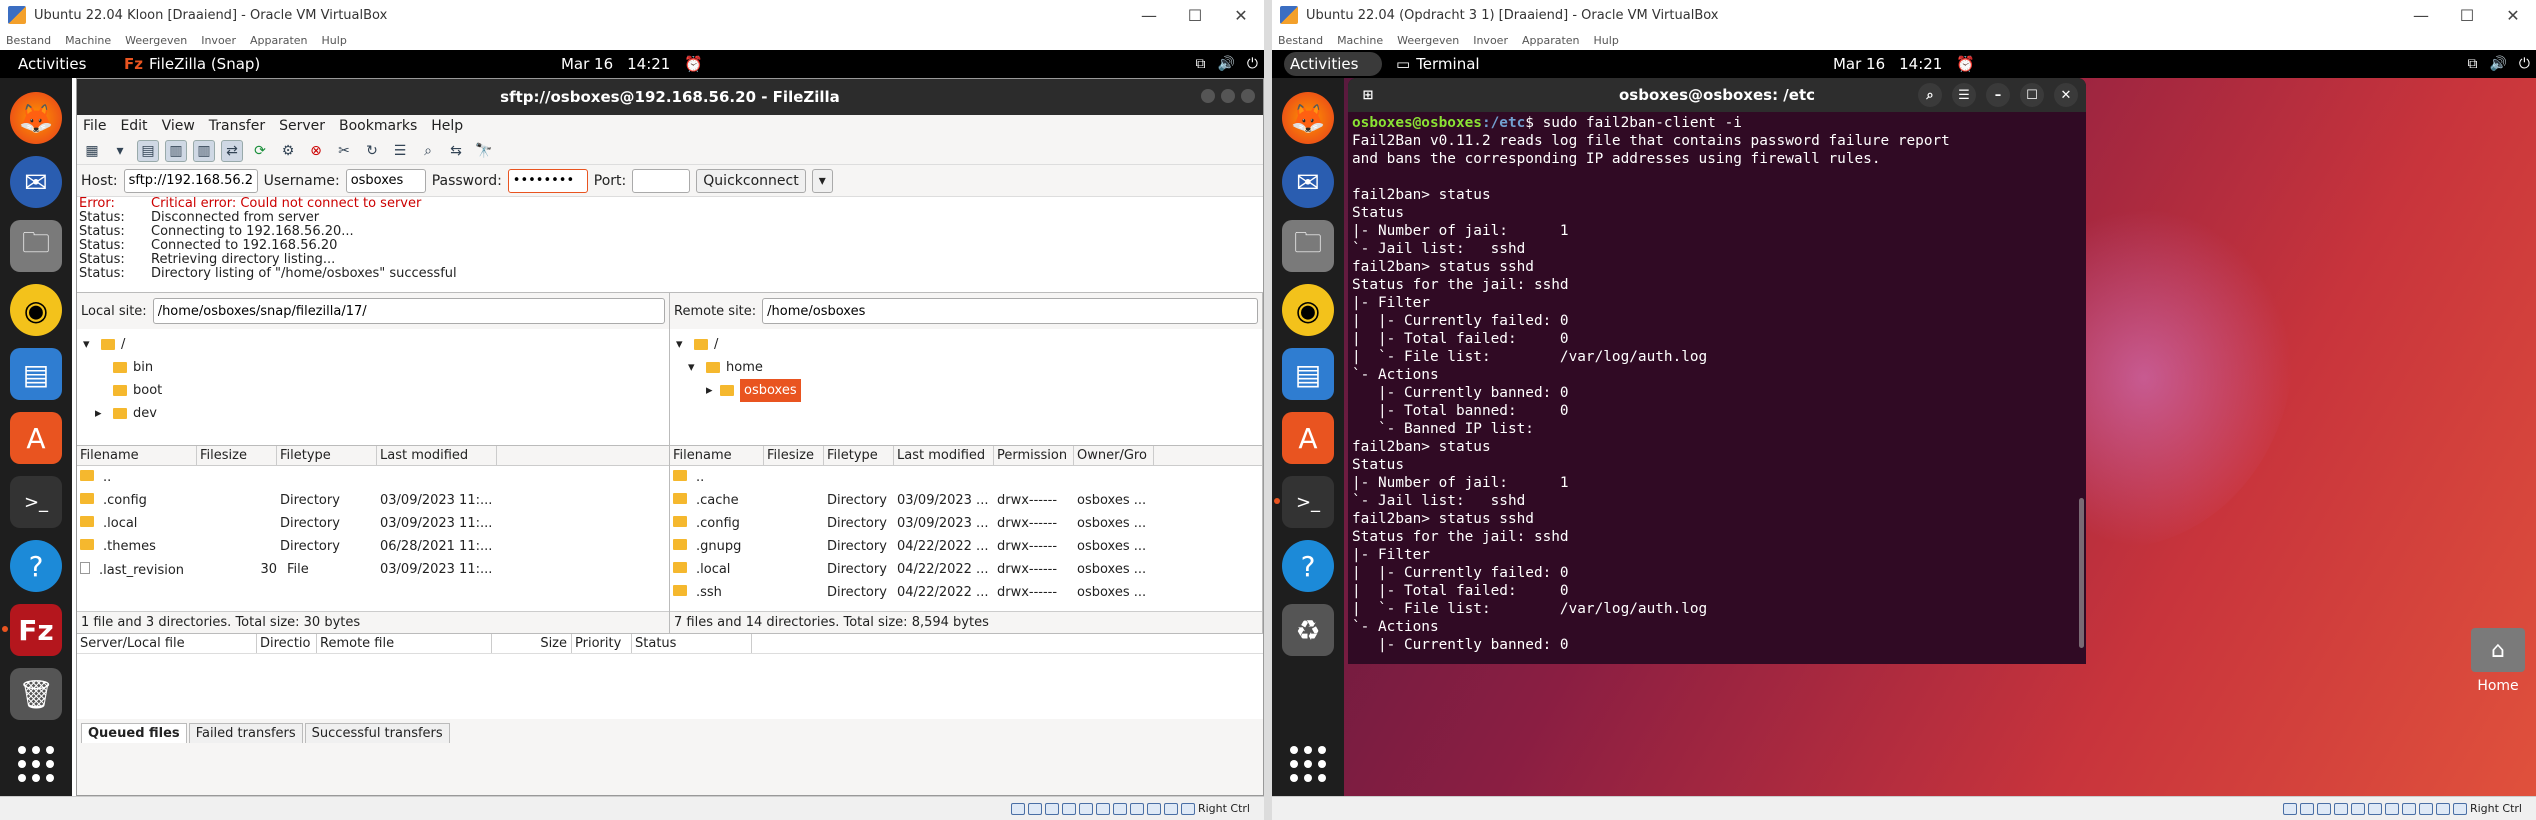  What do you see at coordinates (316, 151) in the screenshot?
I see `cancel-icon: ⊗` at bounding box center [316, 151].